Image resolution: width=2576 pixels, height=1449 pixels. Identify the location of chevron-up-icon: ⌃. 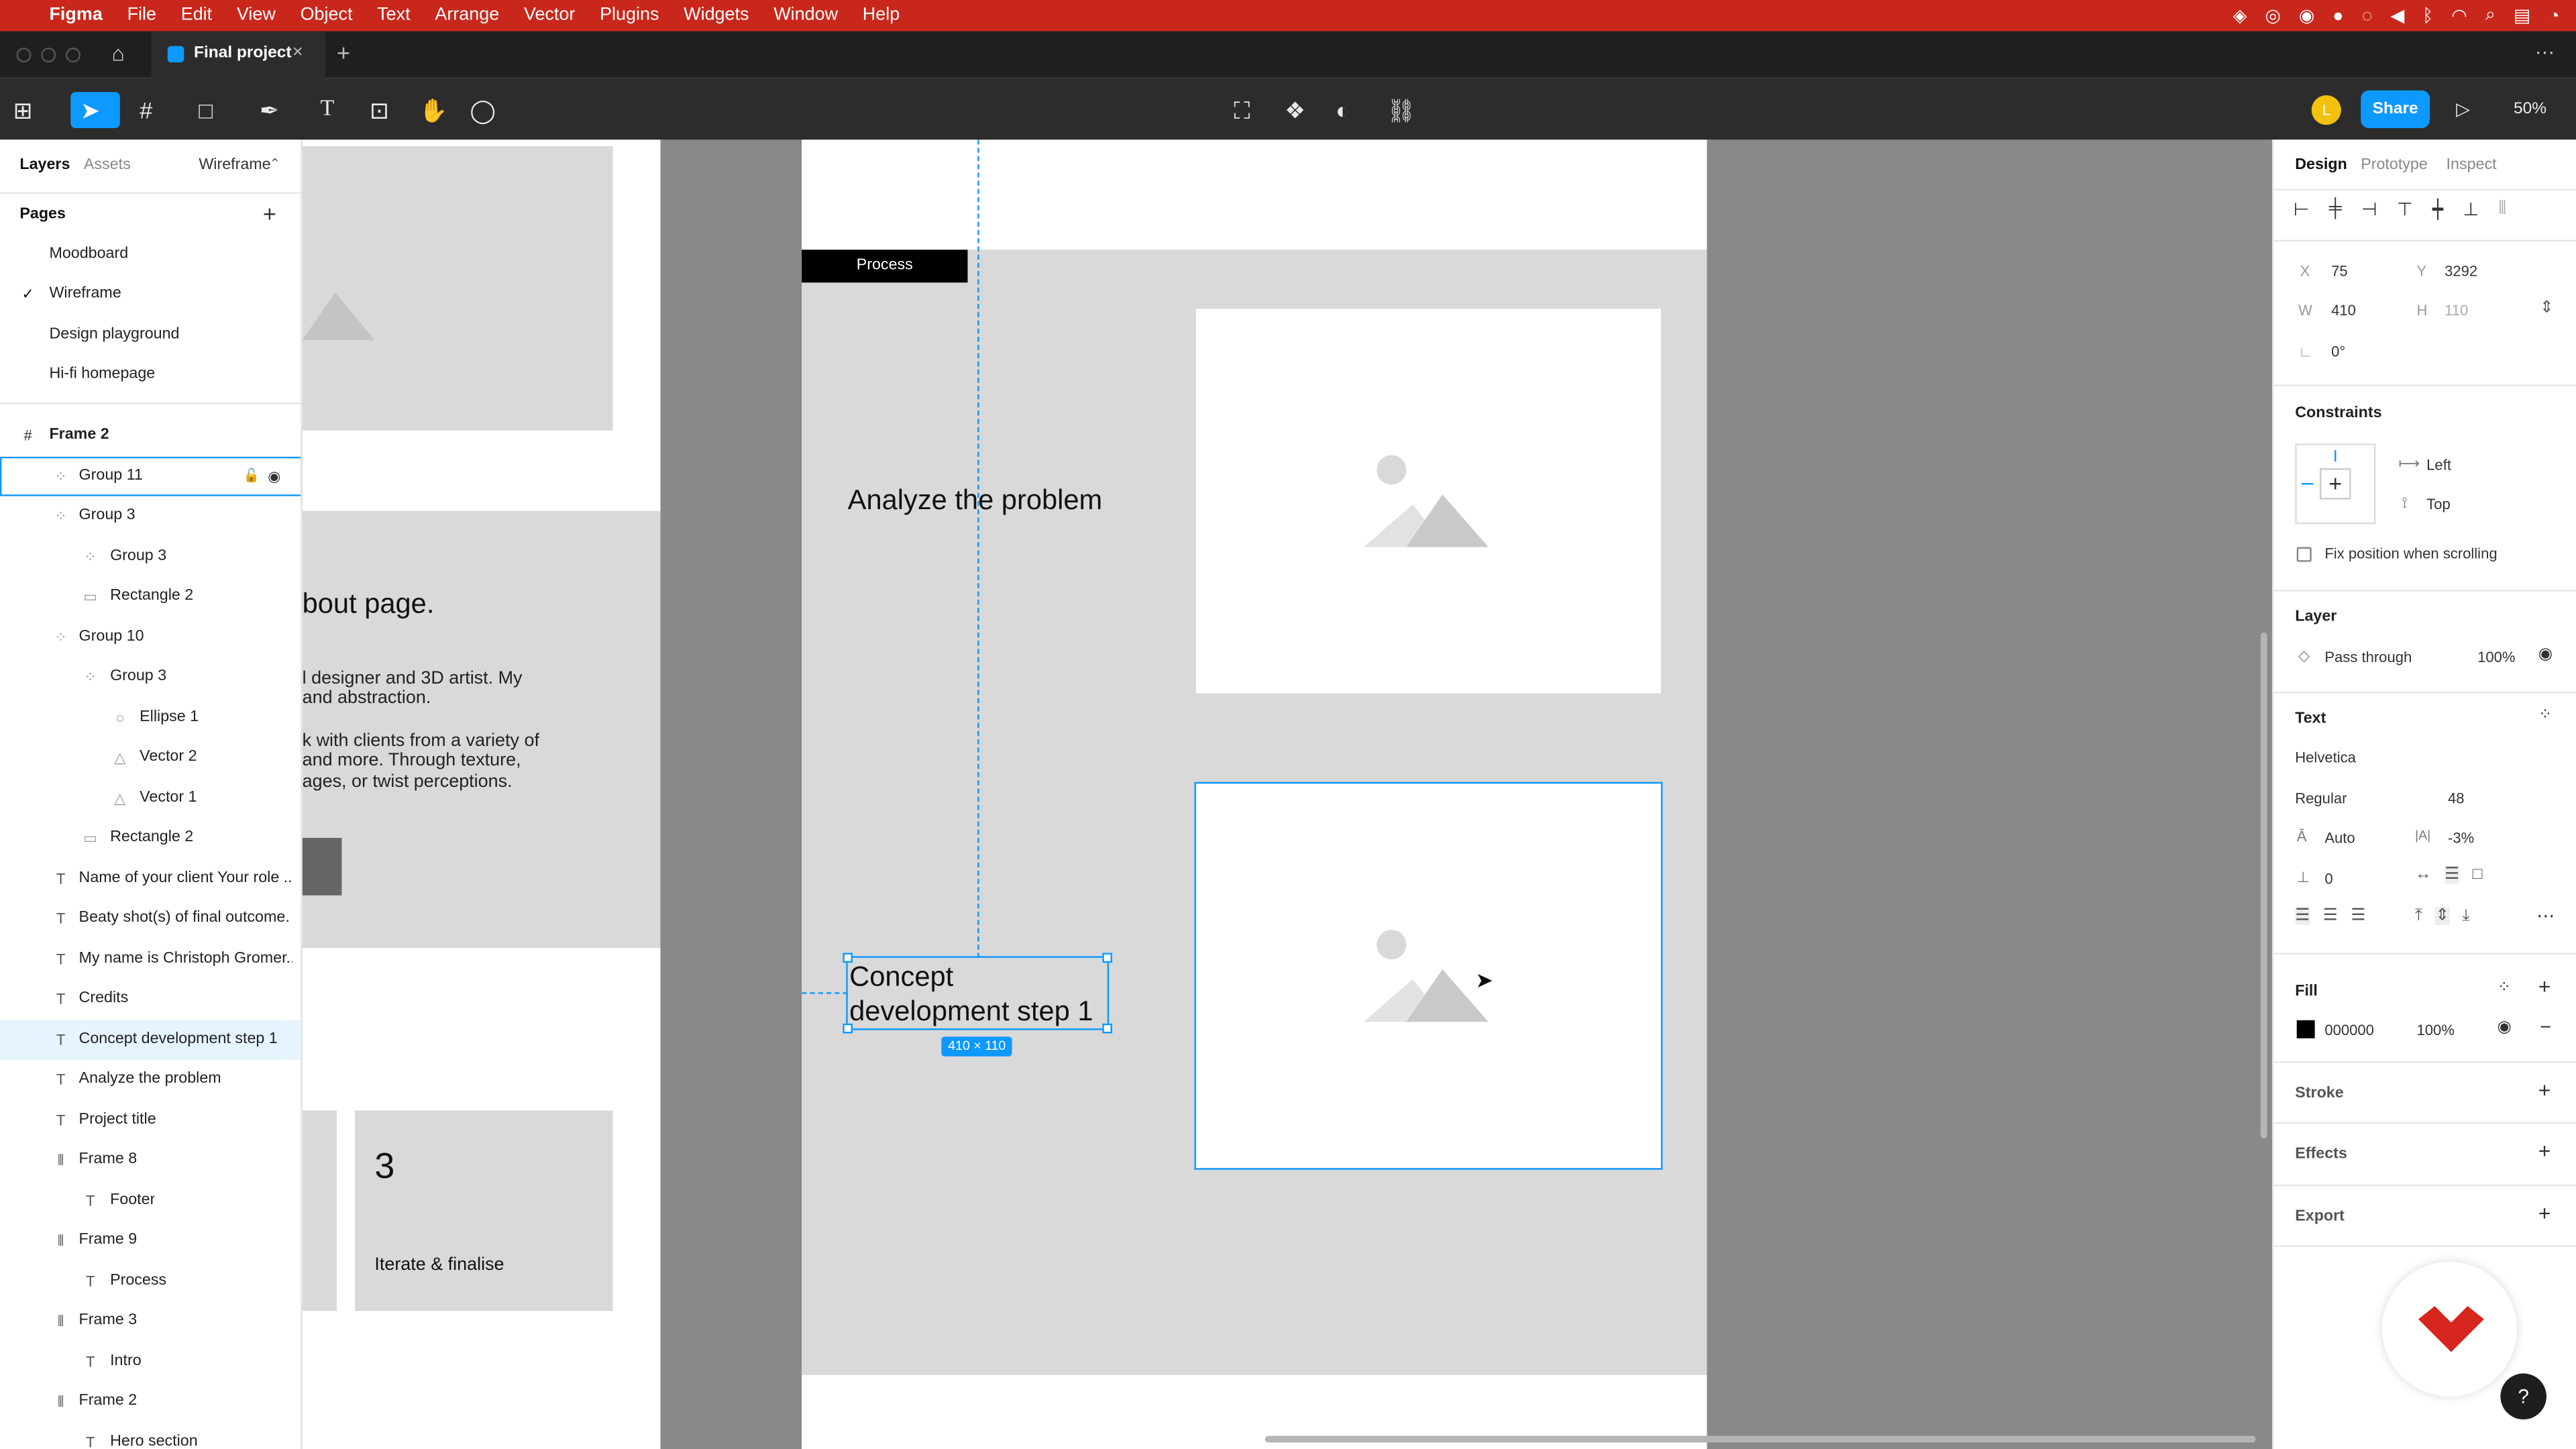
(275, 163).